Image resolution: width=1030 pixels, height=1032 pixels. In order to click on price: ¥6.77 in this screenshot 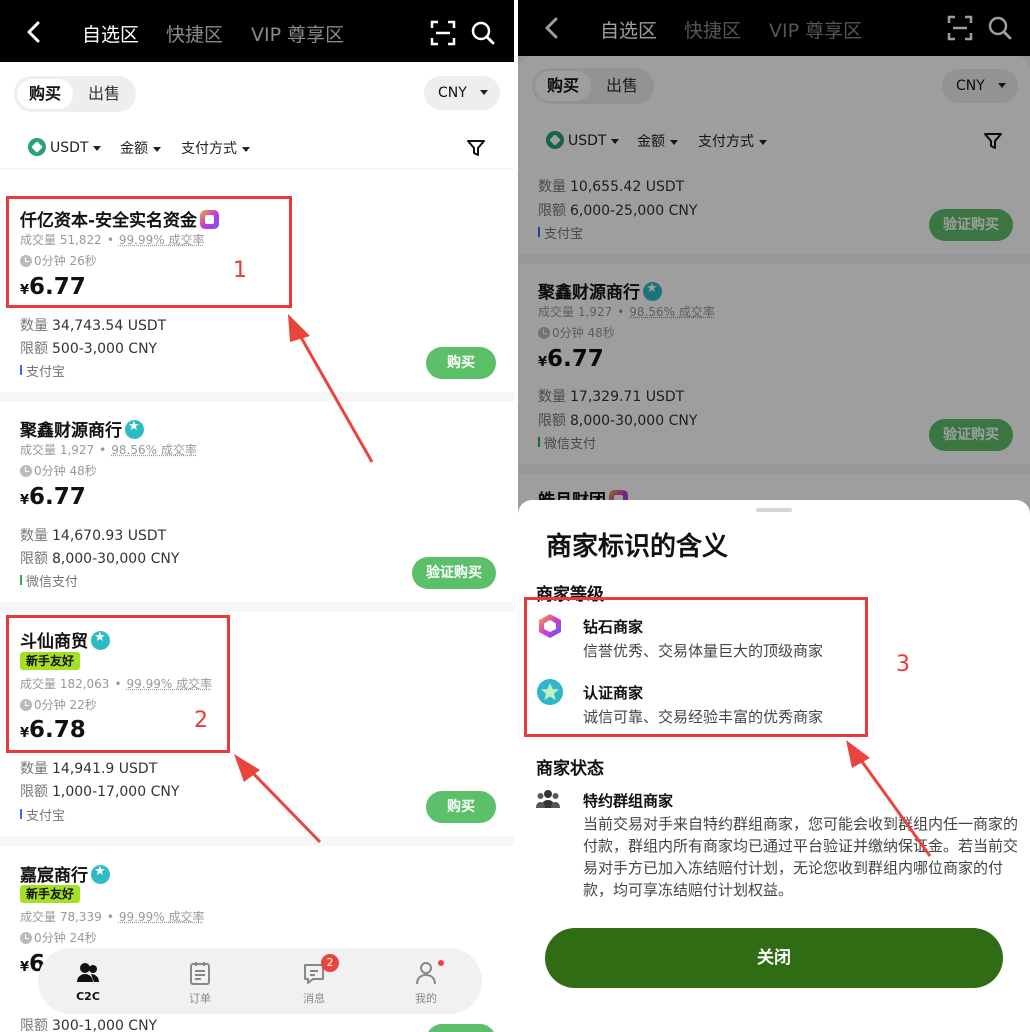, I will do `click(53, 497)`.